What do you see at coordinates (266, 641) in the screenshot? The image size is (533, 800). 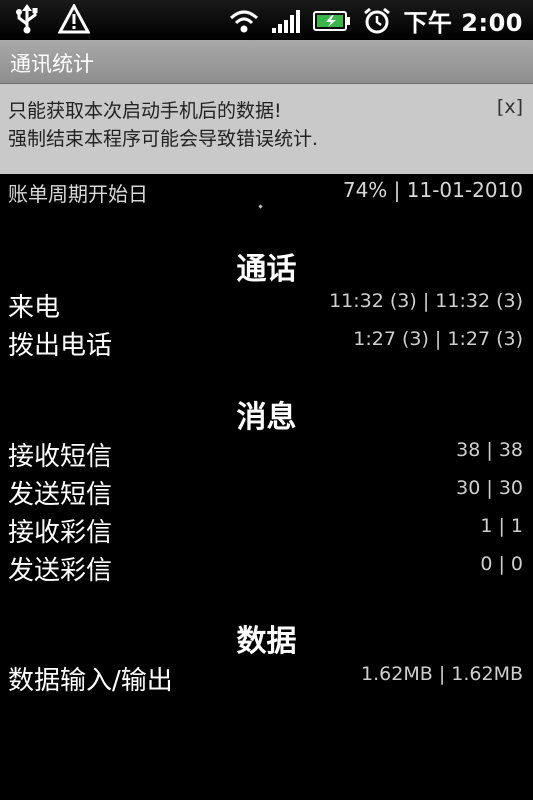 I see `data-heading: 数据` at bounding box center [266, 641].